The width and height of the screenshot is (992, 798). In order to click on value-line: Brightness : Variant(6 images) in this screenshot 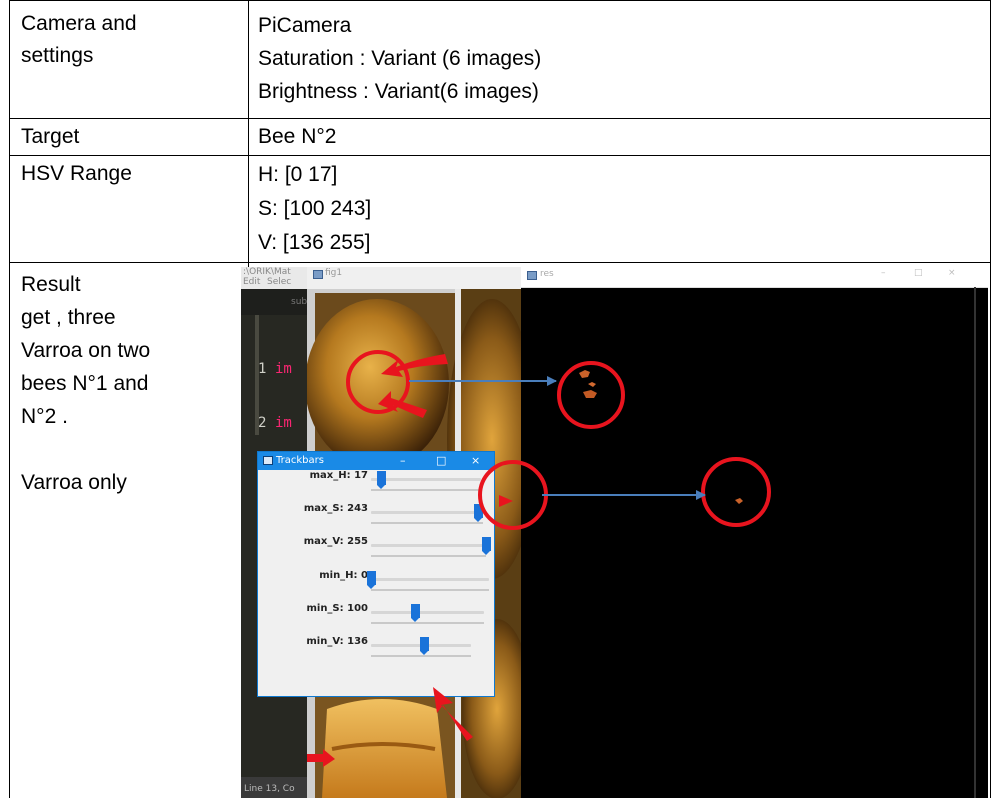, I will do `click(398, 91)`.